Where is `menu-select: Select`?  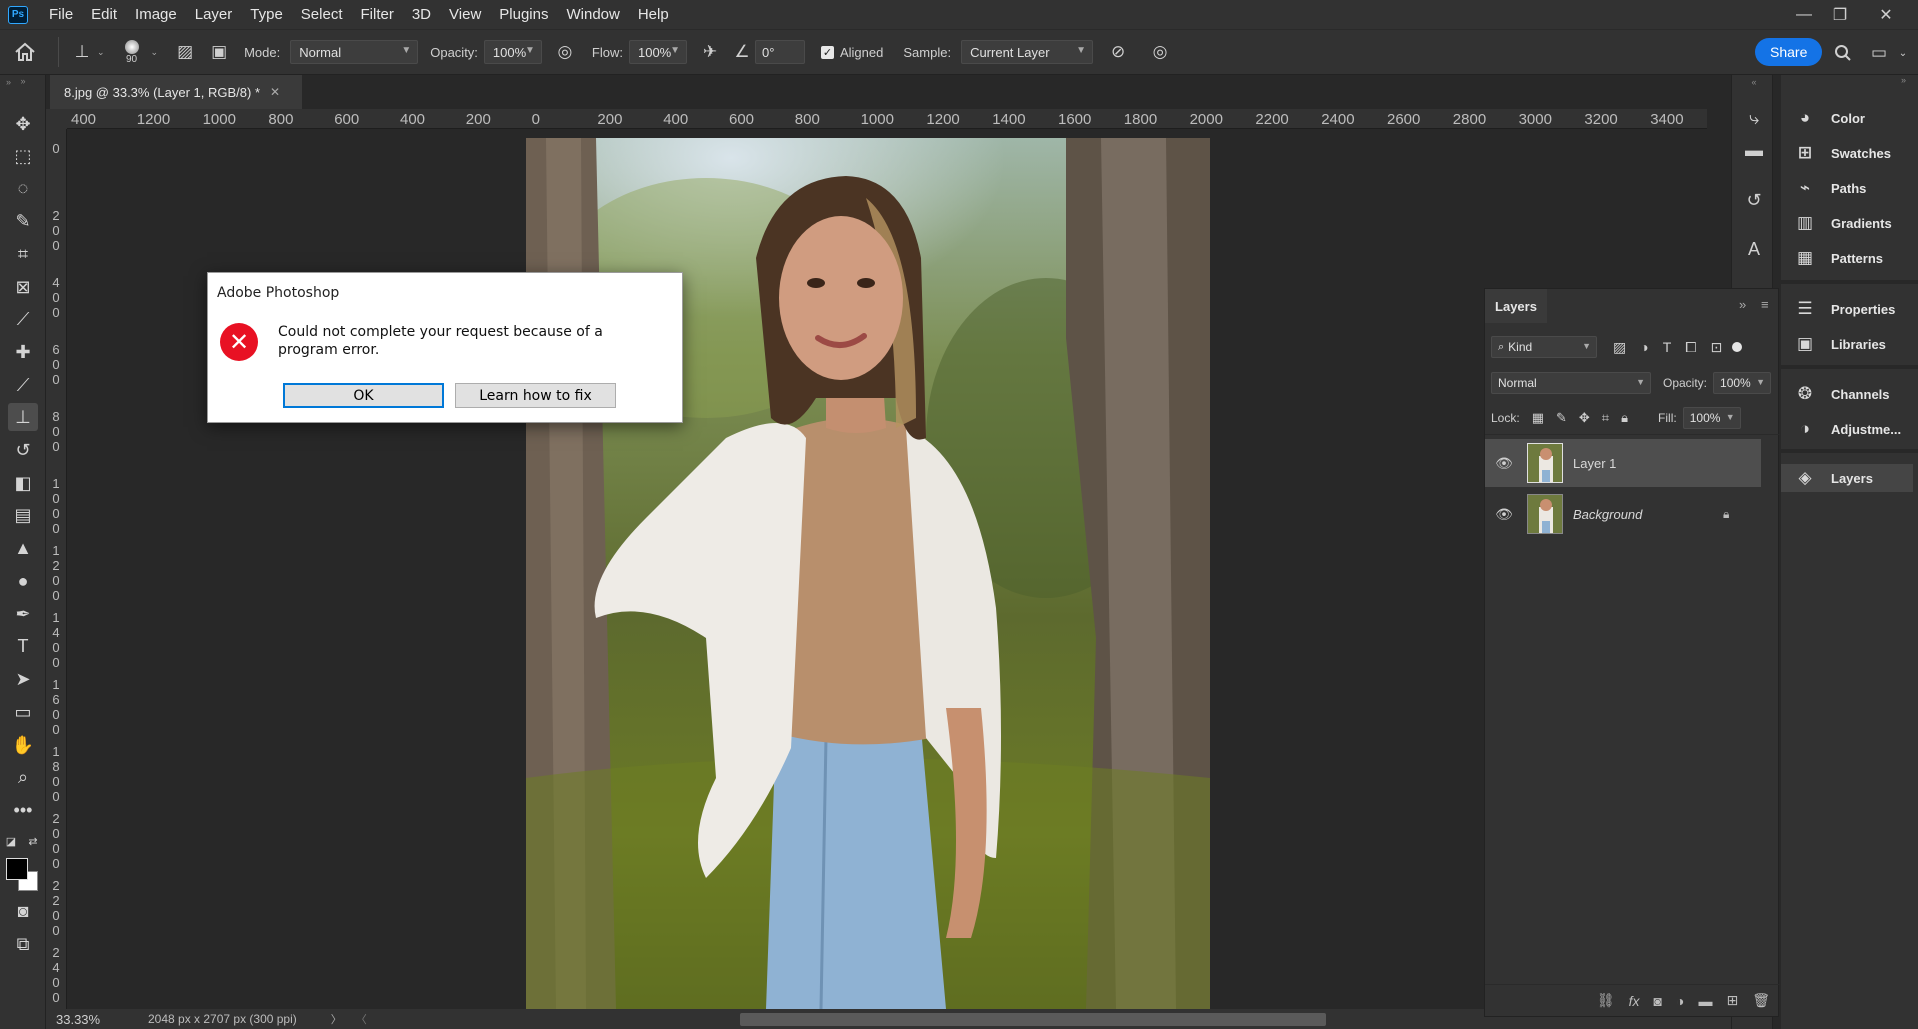
menu-select: Select is located at coordinates (322, 14).